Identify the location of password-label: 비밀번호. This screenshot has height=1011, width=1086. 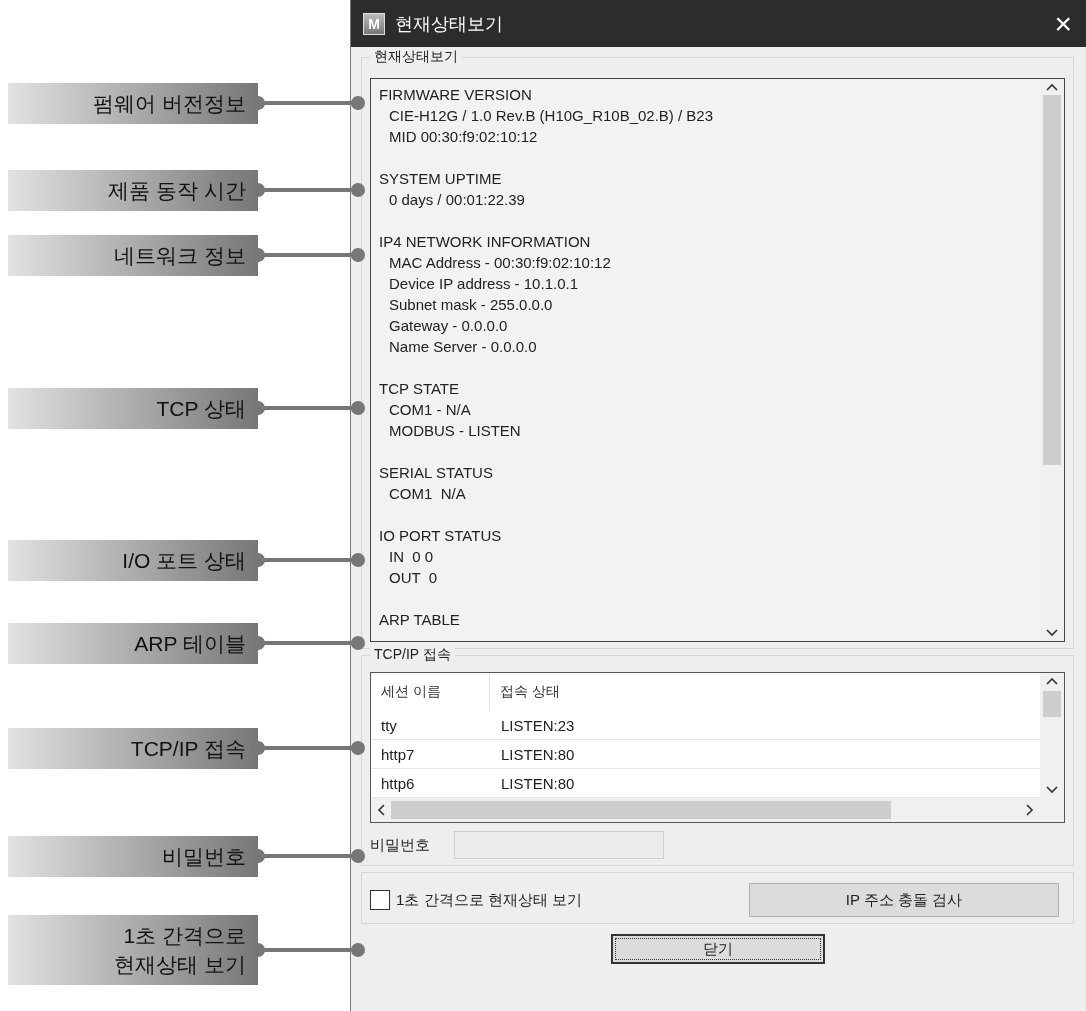
(400, 845).